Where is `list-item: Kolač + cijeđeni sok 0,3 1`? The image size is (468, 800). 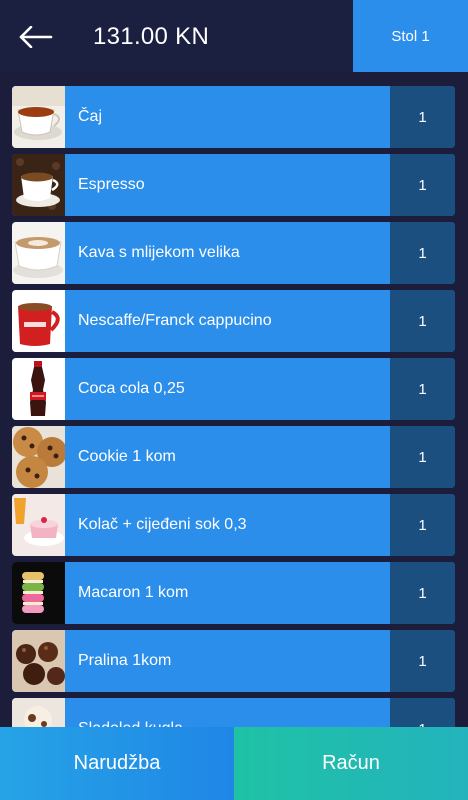 list-item: Kolač + cijeđeni sok 0,3 1 is located at coordinates (233, 525).